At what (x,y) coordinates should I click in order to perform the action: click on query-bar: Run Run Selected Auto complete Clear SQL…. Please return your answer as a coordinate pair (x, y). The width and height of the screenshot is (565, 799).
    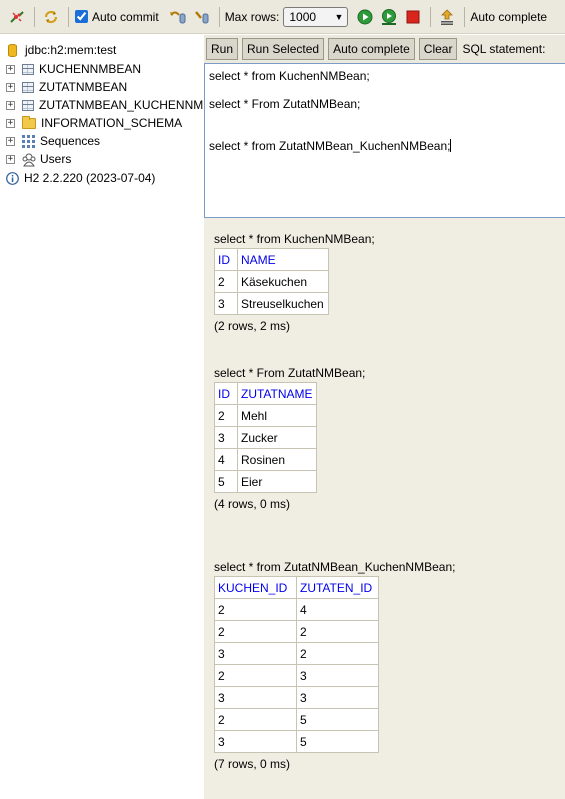
    Looking at the image, I should click on (384, 49).